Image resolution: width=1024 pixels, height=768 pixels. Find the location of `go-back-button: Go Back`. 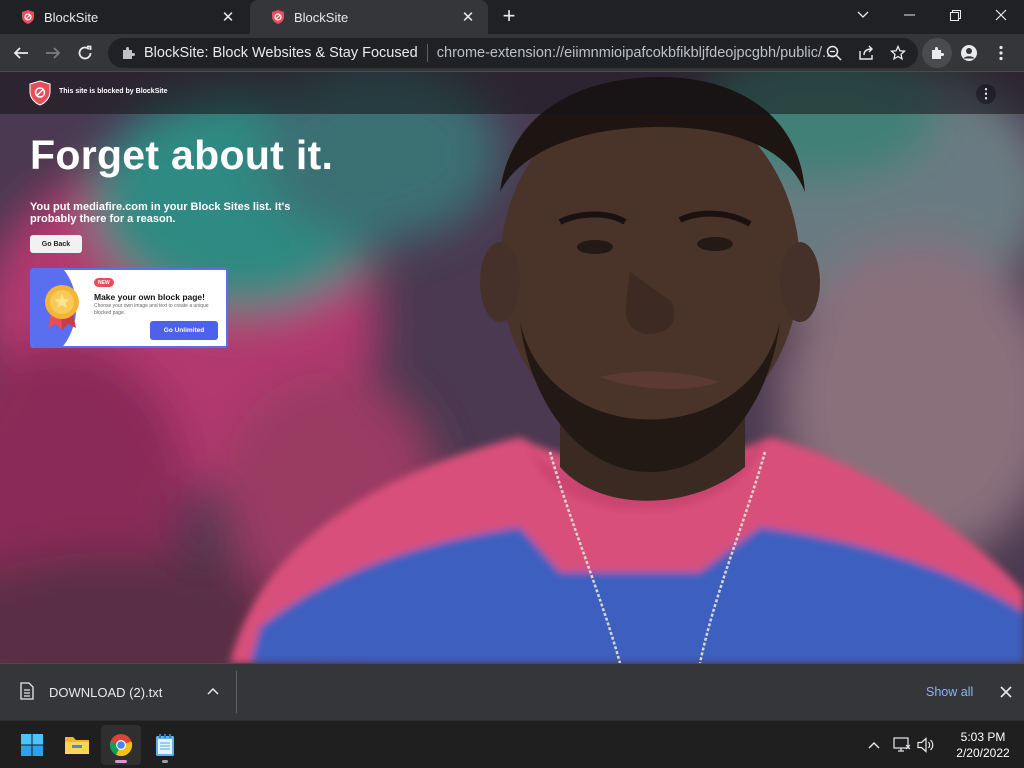

go-back-button: Go Back is located at coordinates (56, 244).